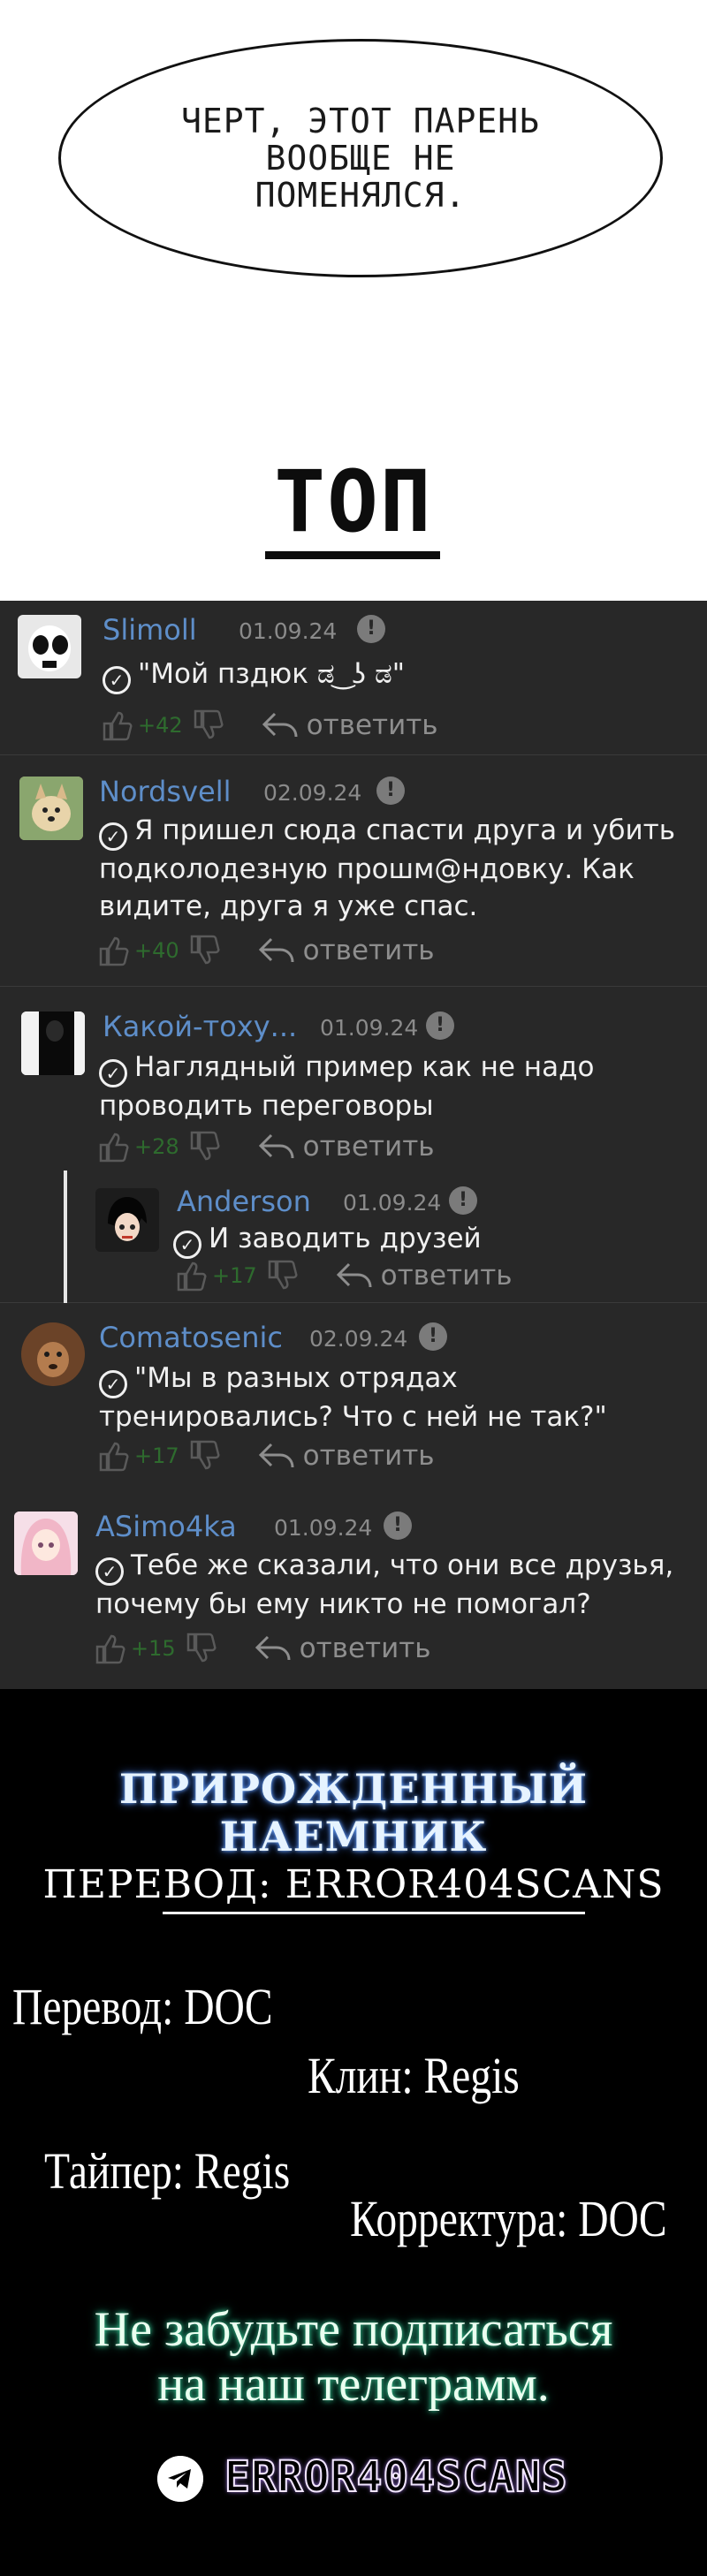 Image resolution: width=707 pixels, height=2576 pixels. What do you see at coordinates (353, 1884) in the screenshot?
I see `translation-team: ПЕРЕВОД: ERROR404SCANS` at bounding box center [353, 1884].